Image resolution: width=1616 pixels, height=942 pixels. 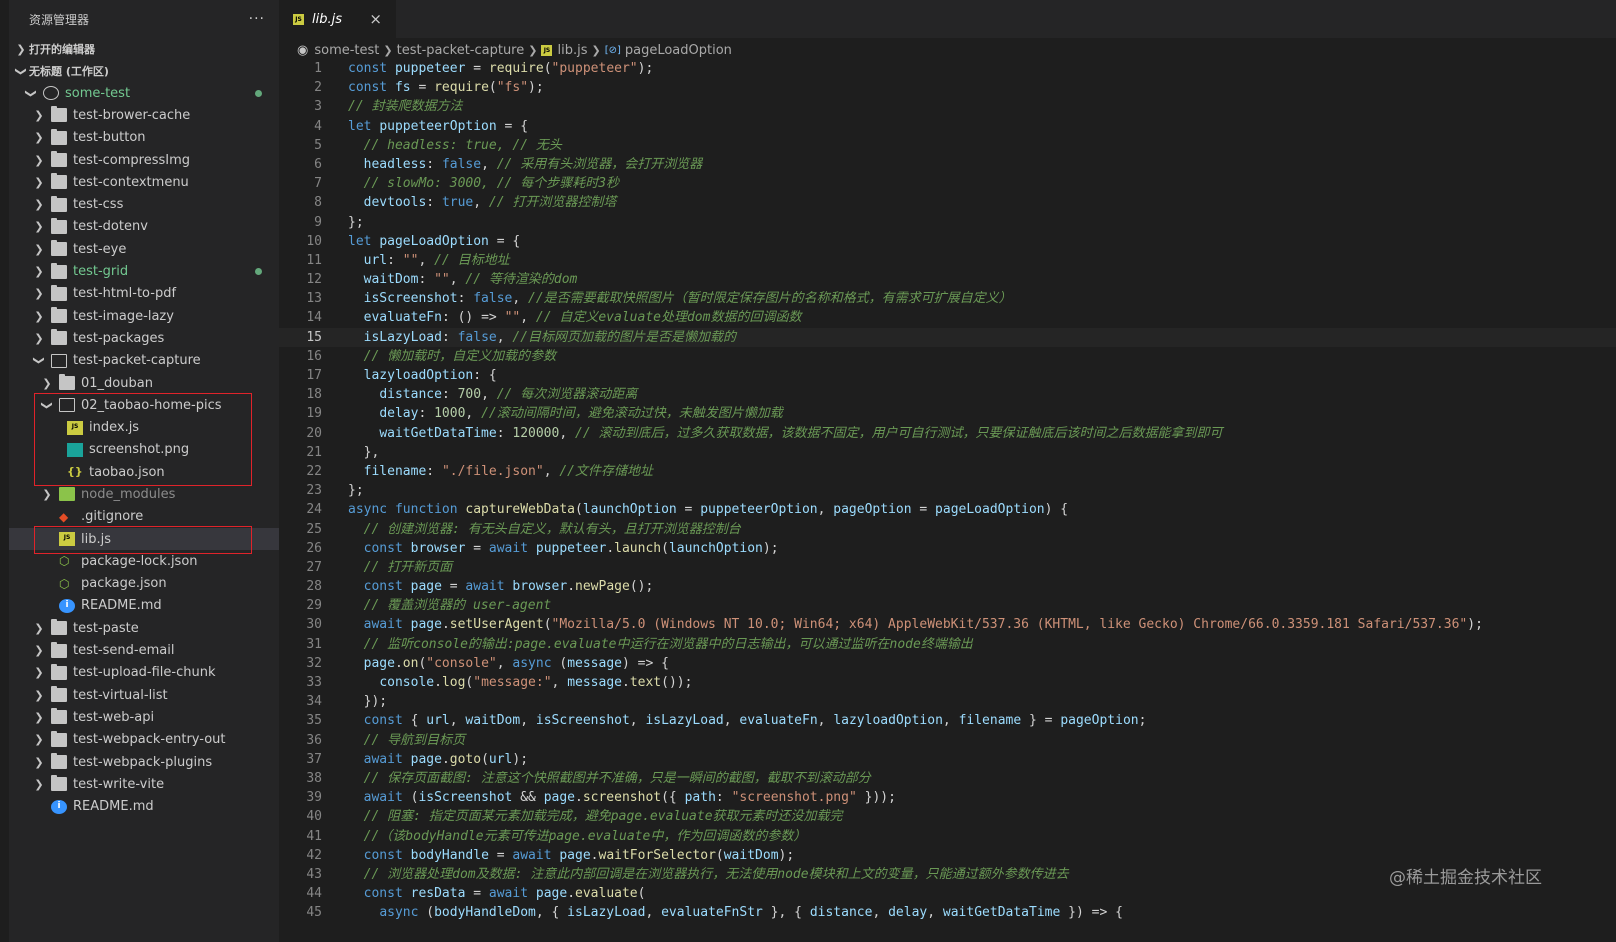 I want to click on code-token: let, so click(x=364, y=126).